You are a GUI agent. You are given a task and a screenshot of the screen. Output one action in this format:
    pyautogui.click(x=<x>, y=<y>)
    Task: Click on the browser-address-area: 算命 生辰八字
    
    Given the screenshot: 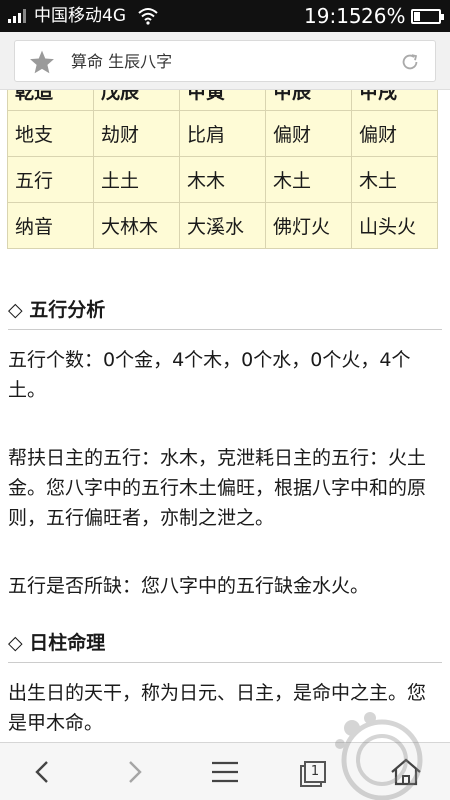 What is the action you would take?
    pyautogui.click(x=225, y=61)
    